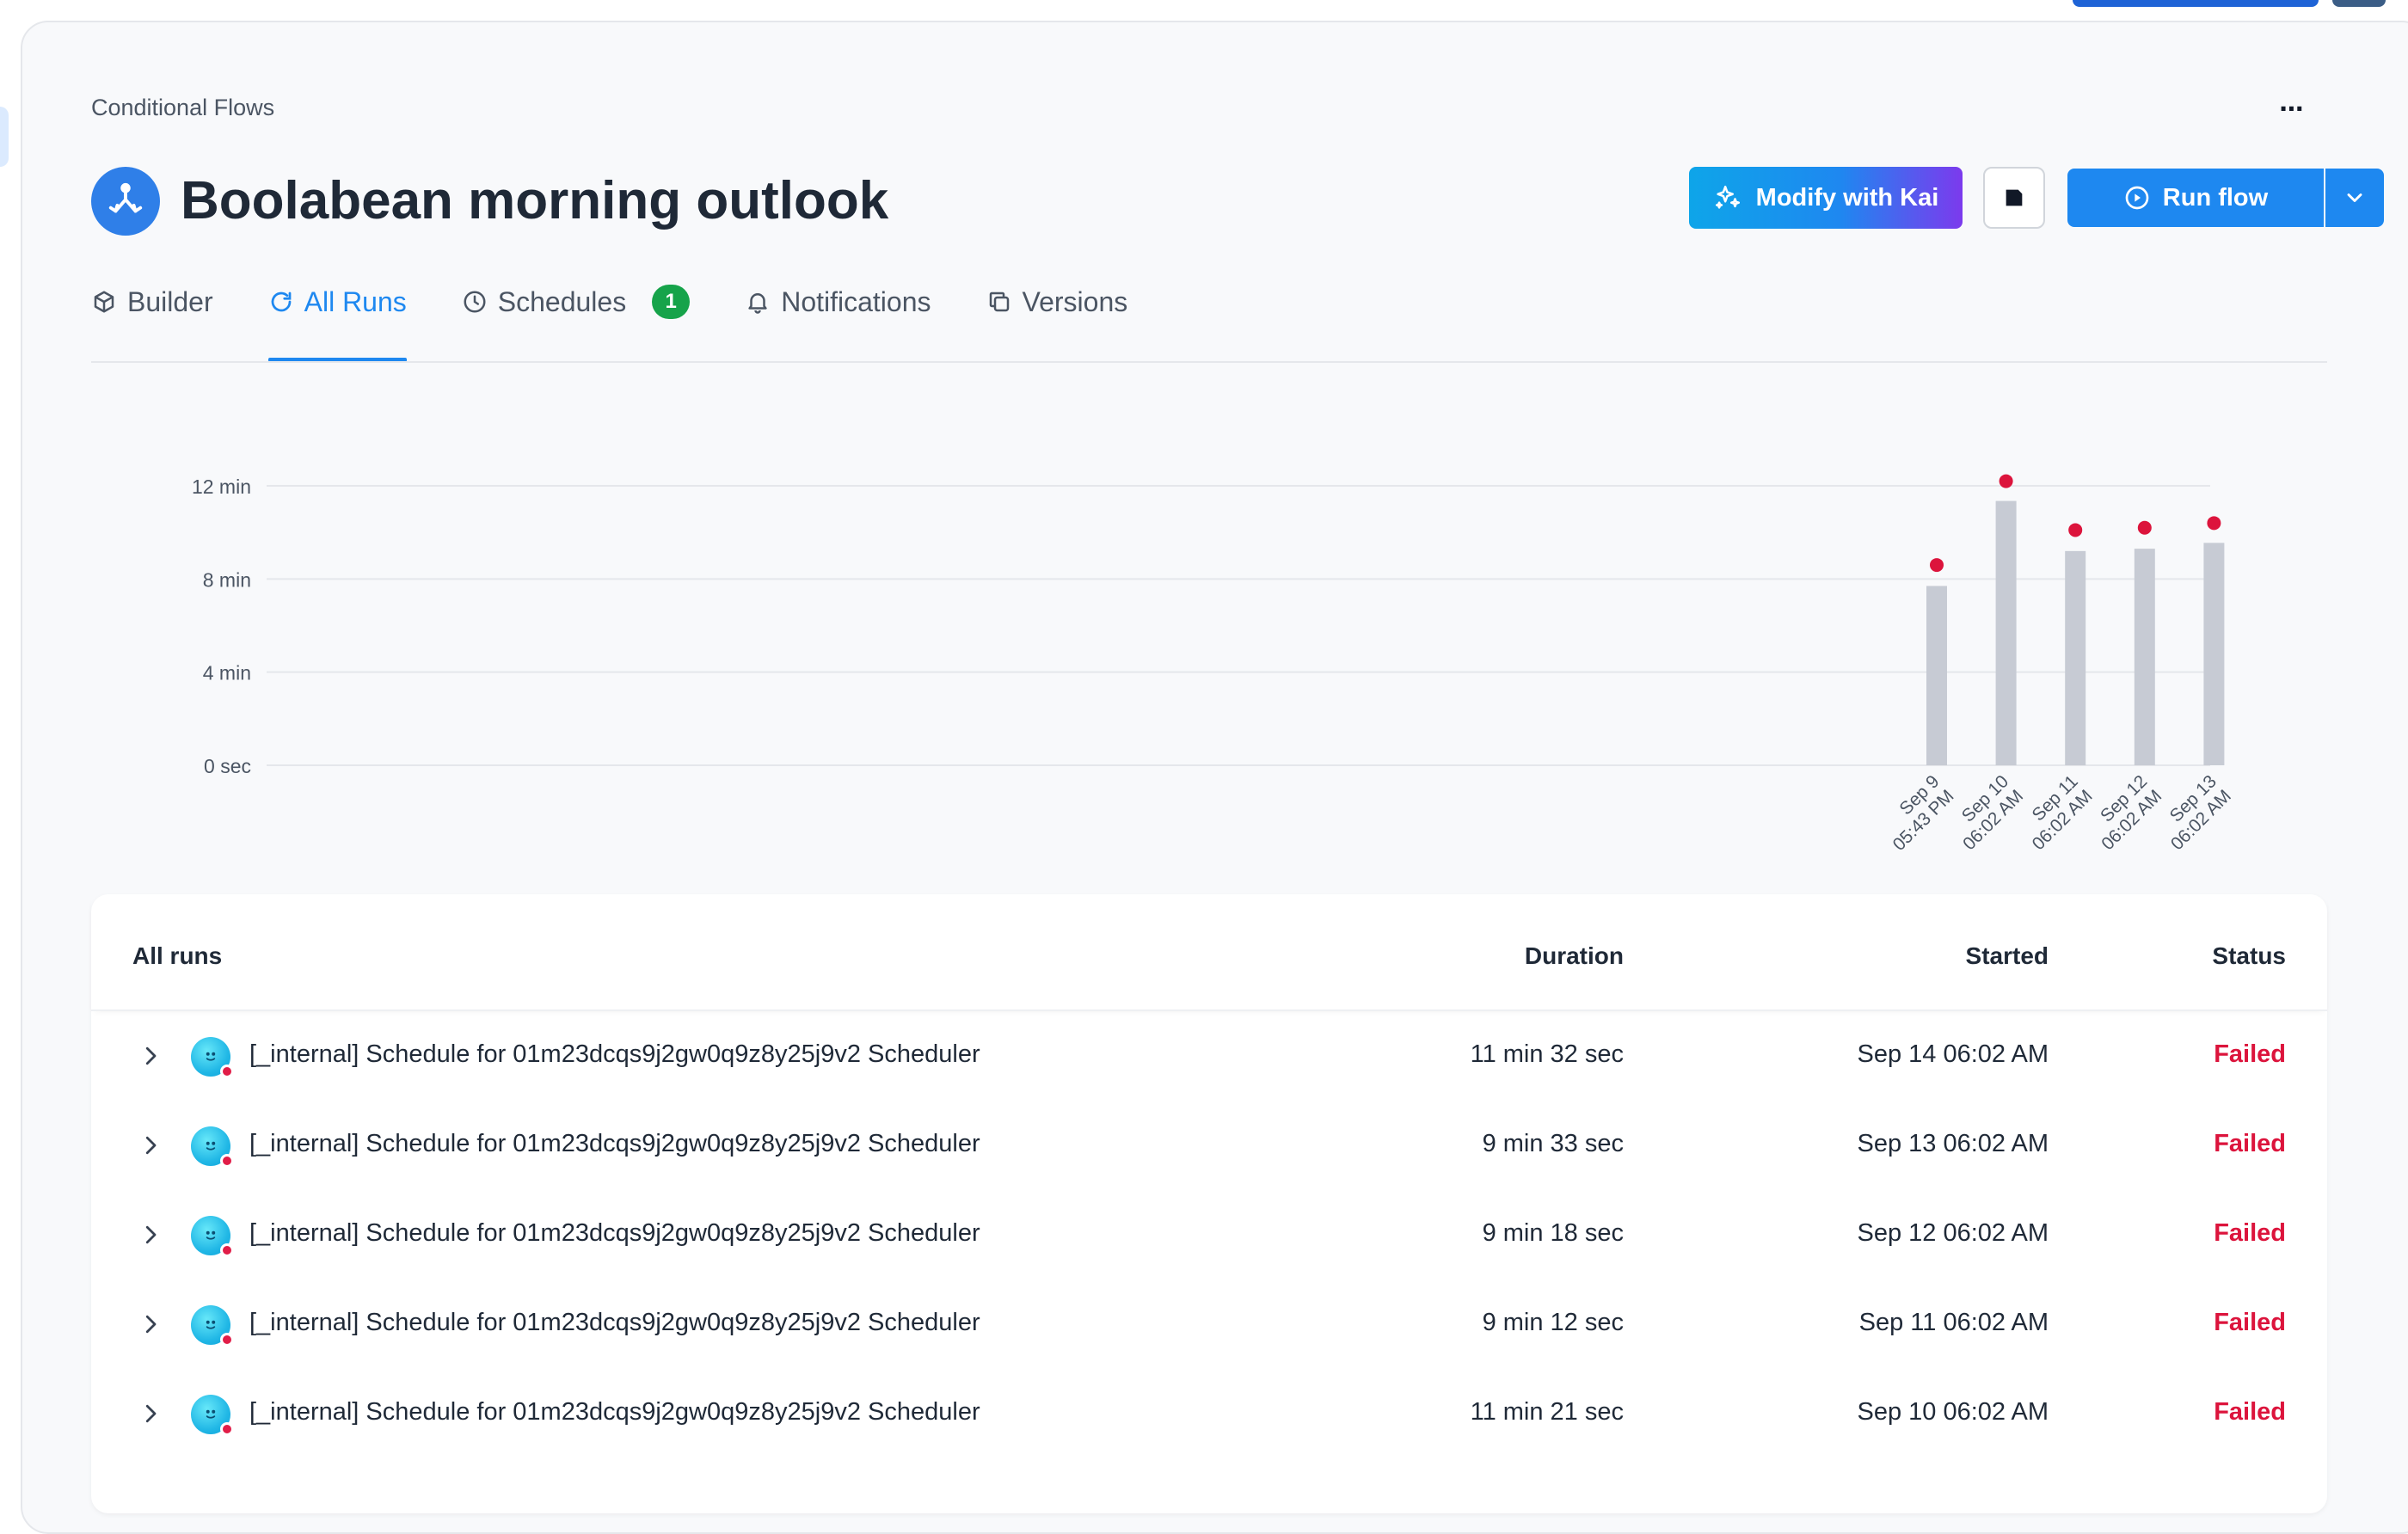 This screenshot has width=2408, height=1534. What do you see at coordinates (337, 321) in the screenshot?
I see `tab-all-runs: All Runs` at bounding box center [337, 321].